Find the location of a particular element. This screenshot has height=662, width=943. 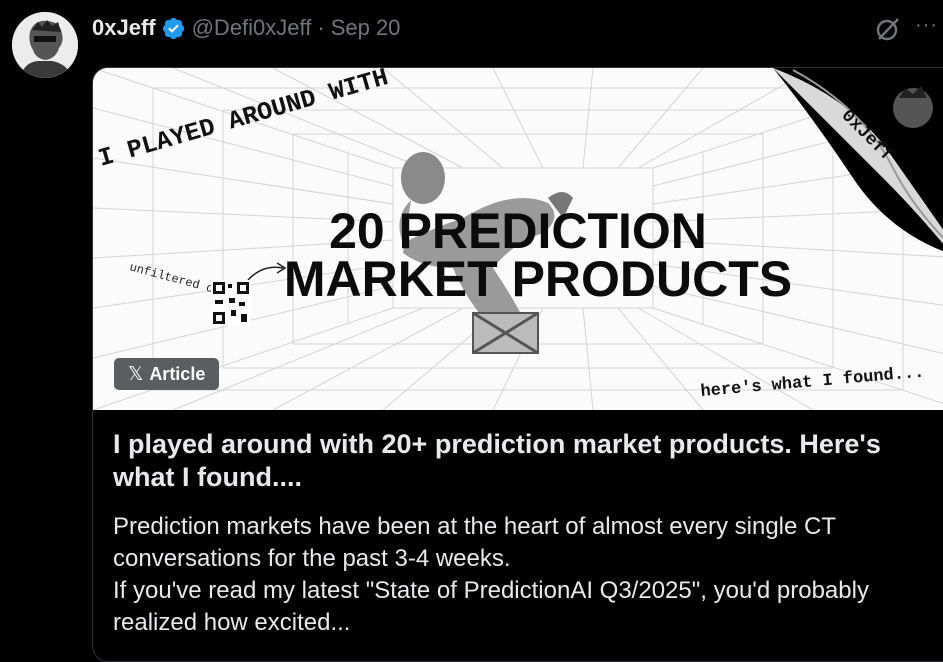

author-name: 0xJeff is located at coordinates (124, 28).